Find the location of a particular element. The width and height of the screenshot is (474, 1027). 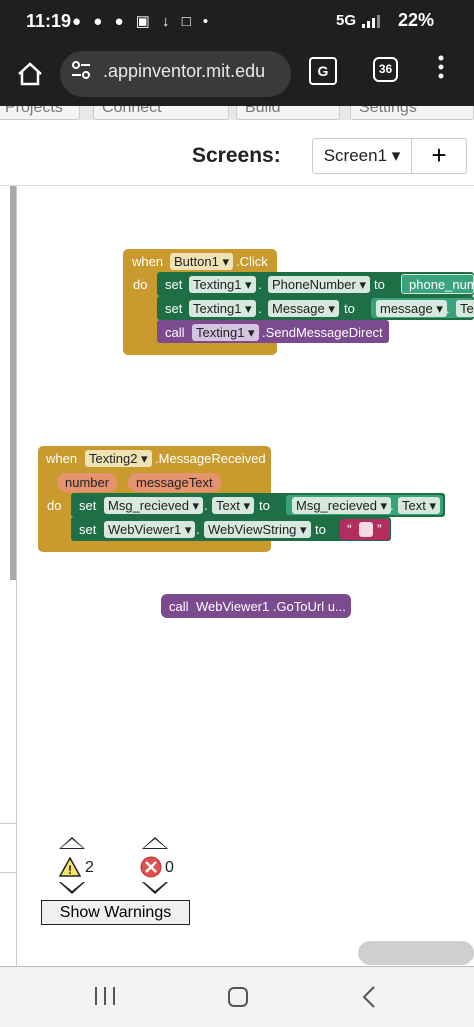

prev-warning-arrow-icon is located at coordinates (72, 843).